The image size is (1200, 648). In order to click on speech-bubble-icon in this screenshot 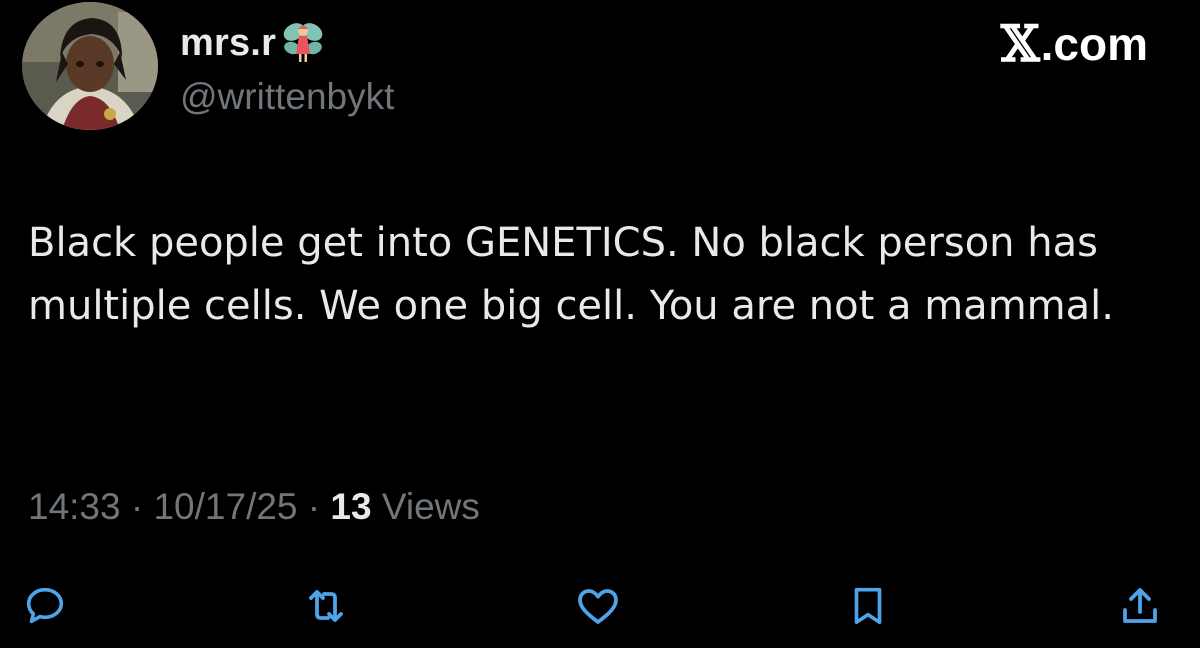, I will do `click(45, 605)`.